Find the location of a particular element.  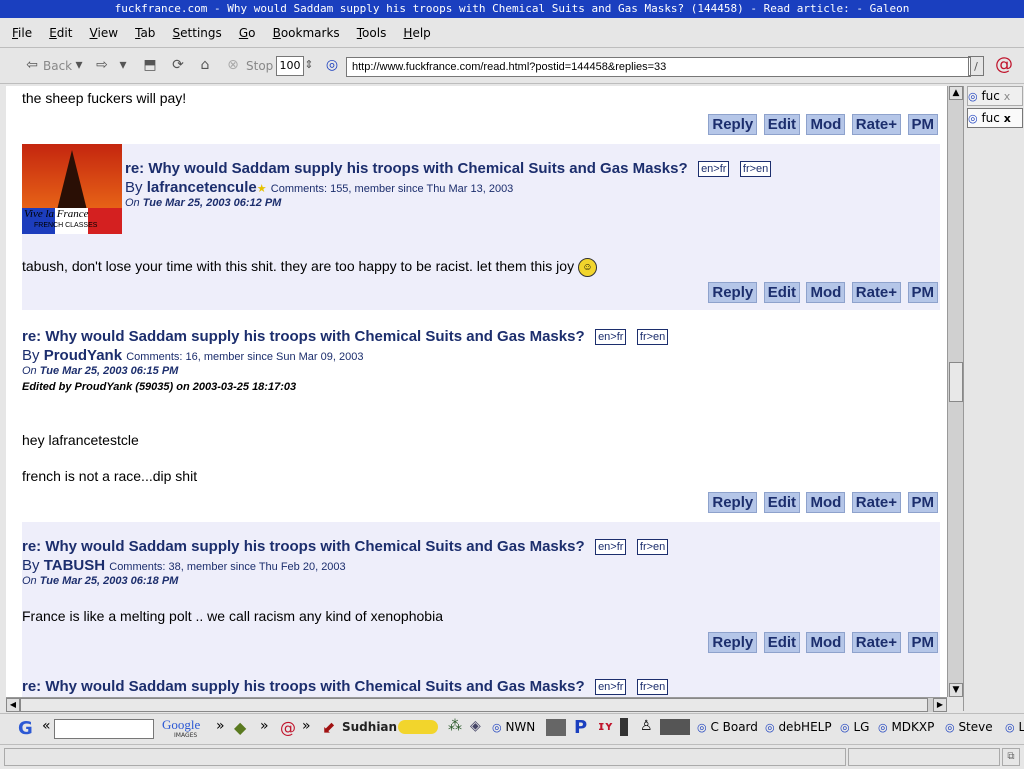

horizontal-scrollbar: ◀ ▶ is located at coordinates (476, 704).